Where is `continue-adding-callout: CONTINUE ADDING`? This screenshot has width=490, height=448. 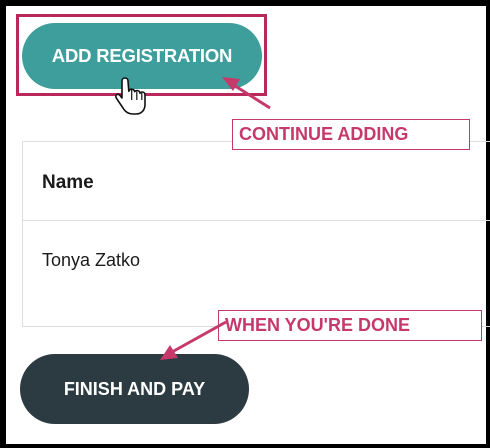 continue-adding-callout: CONTINUE ADDING is located at coordinates (351, 134).